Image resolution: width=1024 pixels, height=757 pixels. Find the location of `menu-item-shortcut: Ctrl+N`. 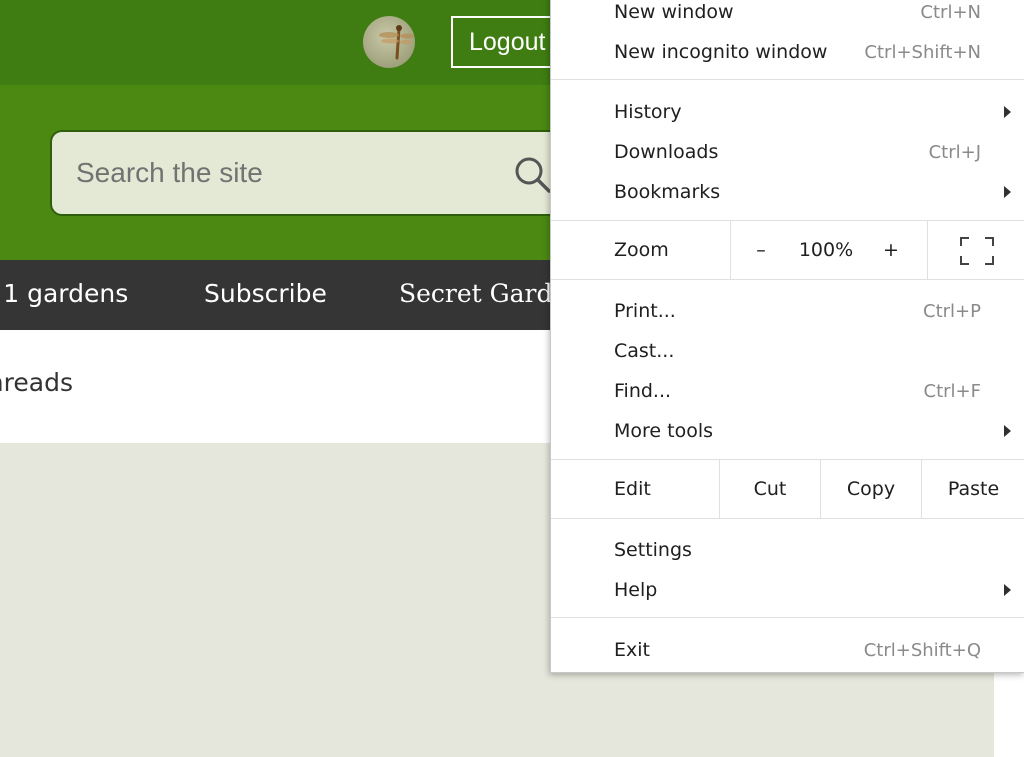

menu-item-shortcut: Ctrl+N is located at coordinates (950, 12).